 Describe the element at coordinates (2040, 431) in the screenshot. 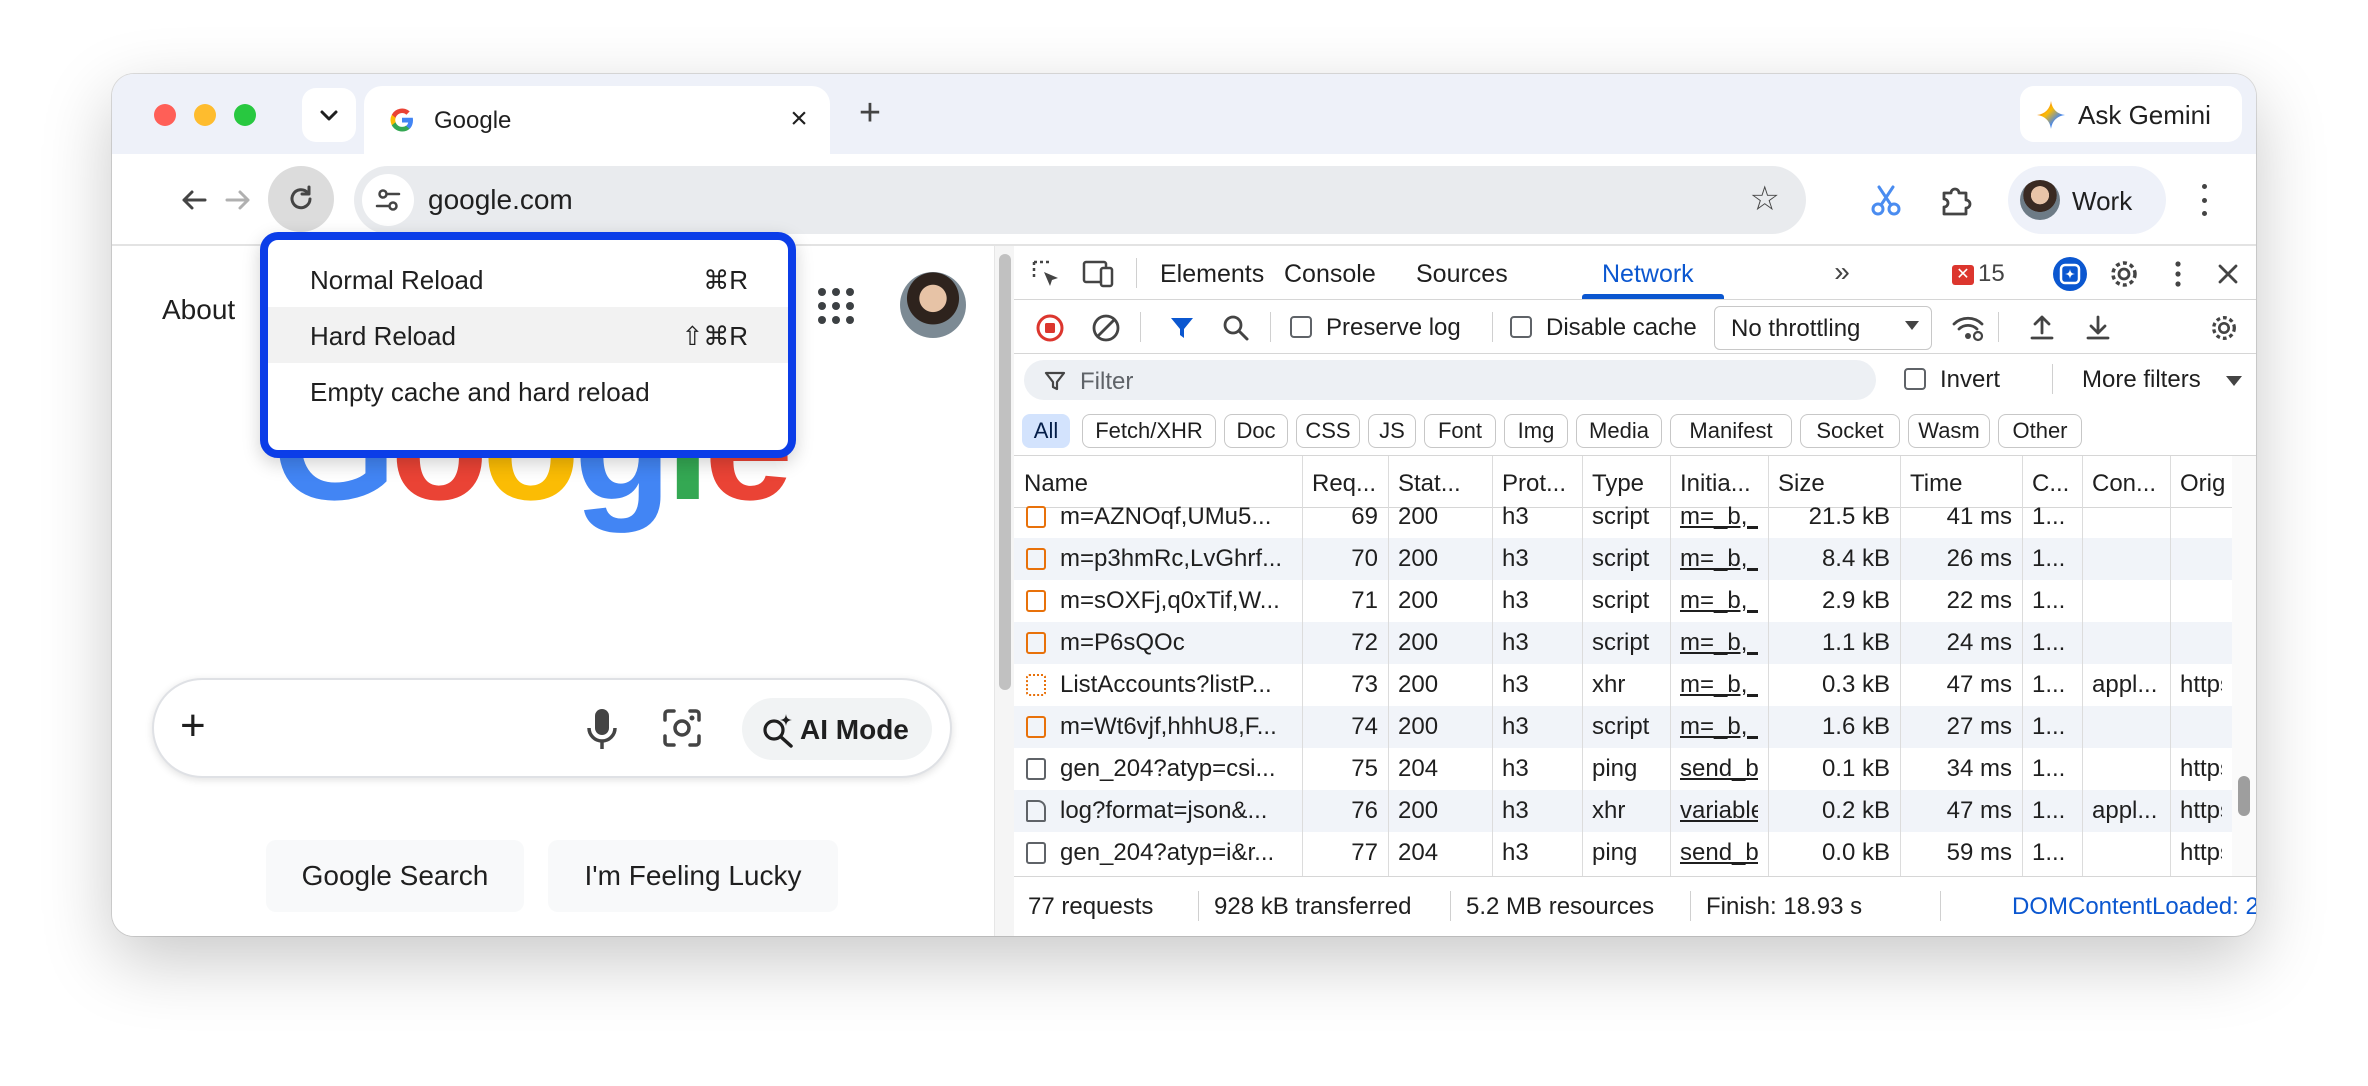

I see `chip-other: Other` at that location.